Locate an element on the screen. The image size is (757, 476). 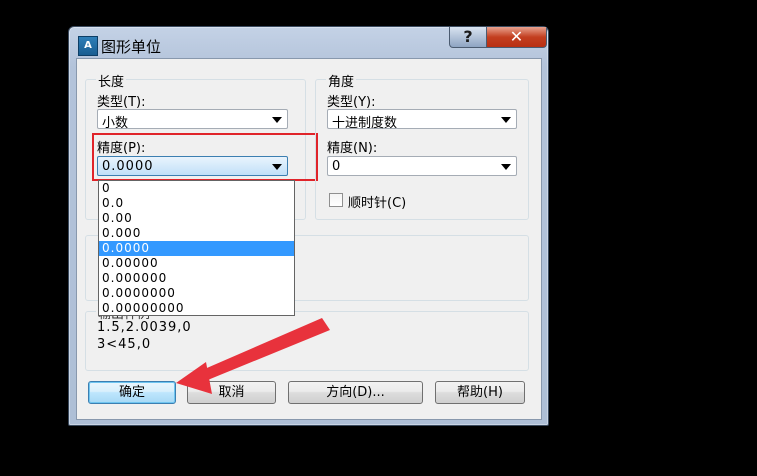
highlight-box is located at coordinates (205, 157).